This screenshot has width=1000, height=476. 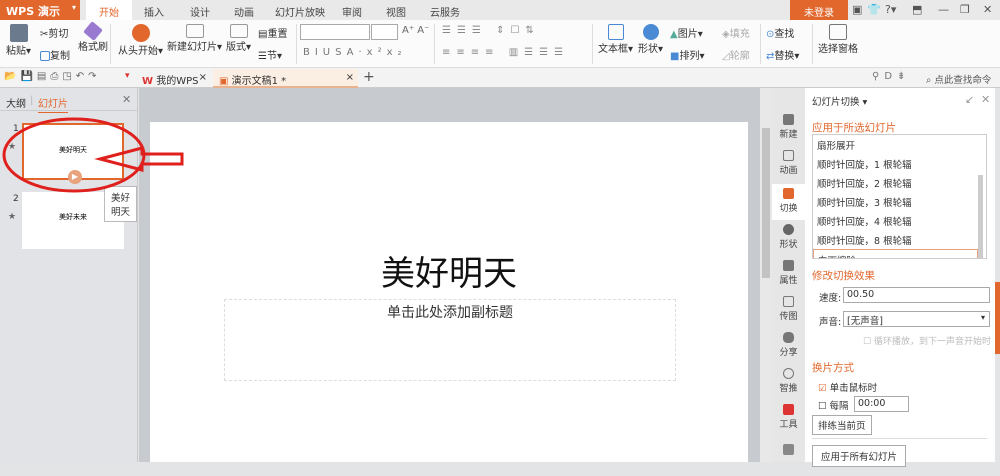 I want to click on sidebar-label: 智推, so click(x=788, y=389).